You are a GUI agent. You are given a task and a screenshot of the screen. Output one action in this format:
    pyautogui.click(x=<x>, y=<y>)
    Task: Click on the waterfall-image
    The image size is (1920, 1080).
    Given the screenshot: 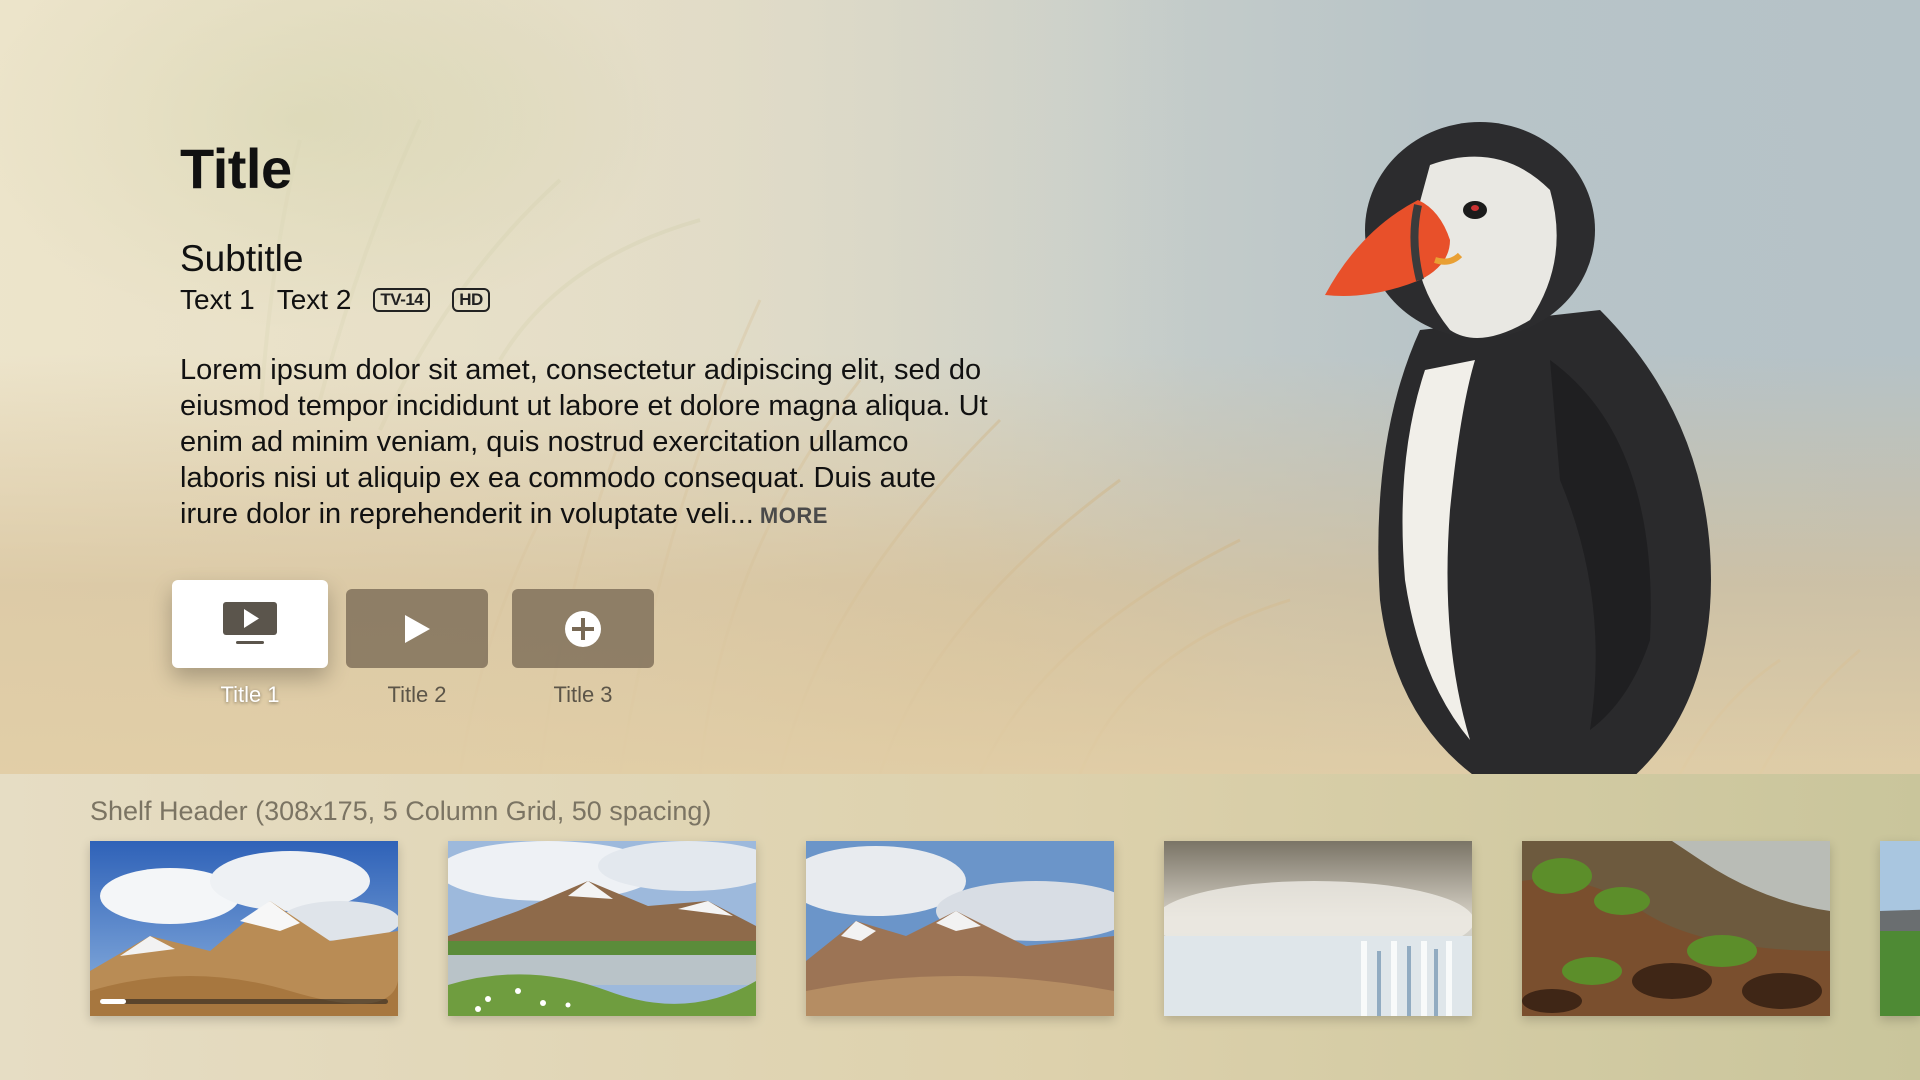 What is the action you would take?
    pyautogui.click(x=1318, y=928)
    